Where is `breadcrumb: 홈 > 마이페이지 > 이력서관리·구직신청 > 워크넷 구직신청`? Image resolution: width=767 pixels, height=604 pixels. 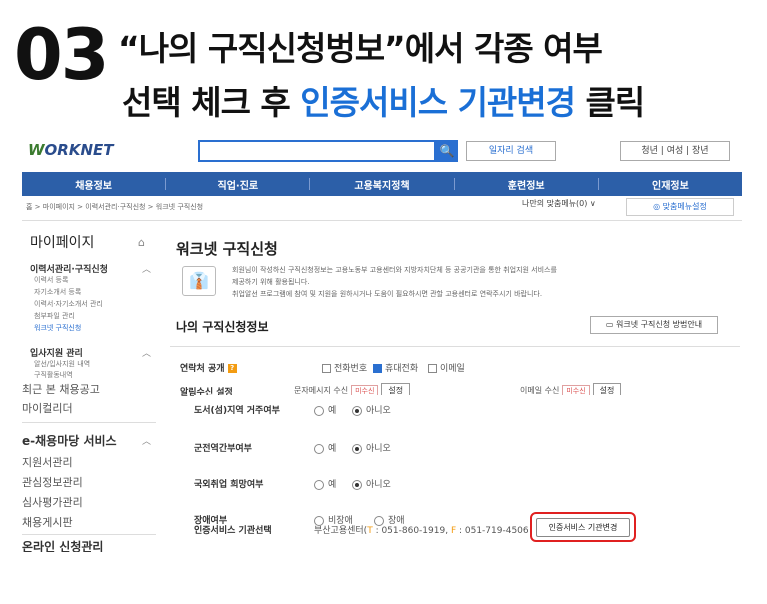 breadcrumb: 홈 > 마이페이지 > 이력서관리·구직신청 > 워크넷 구직신청 is located at coordinates (115, 207).